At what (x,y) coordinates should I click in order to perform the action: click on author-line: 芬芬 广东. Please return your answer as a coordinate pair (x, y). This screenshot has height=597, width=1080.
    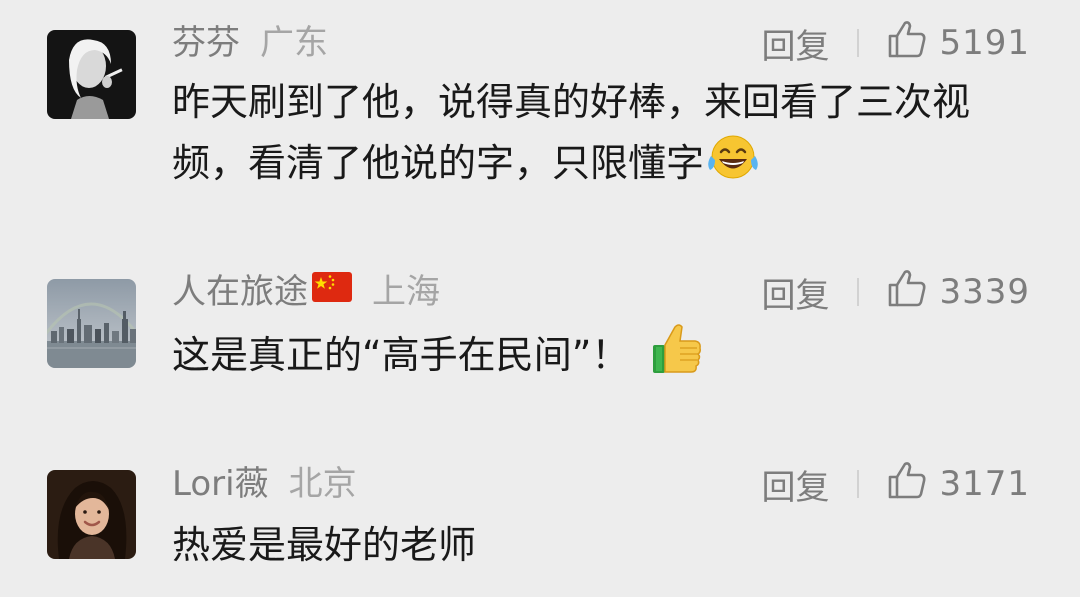
    Looking at the image, I should click on (250, 43).